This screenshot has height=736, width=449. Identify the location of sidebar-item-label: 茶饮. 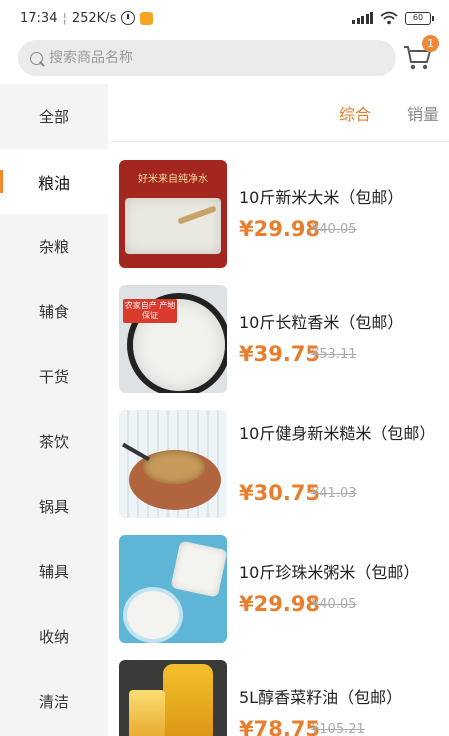
(53, 442).